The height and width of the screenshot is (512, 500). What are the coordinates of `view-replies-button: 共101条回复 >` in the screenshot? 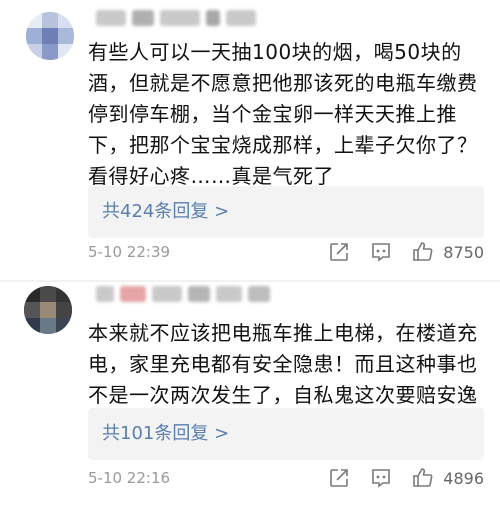 It's located at (286, 434).